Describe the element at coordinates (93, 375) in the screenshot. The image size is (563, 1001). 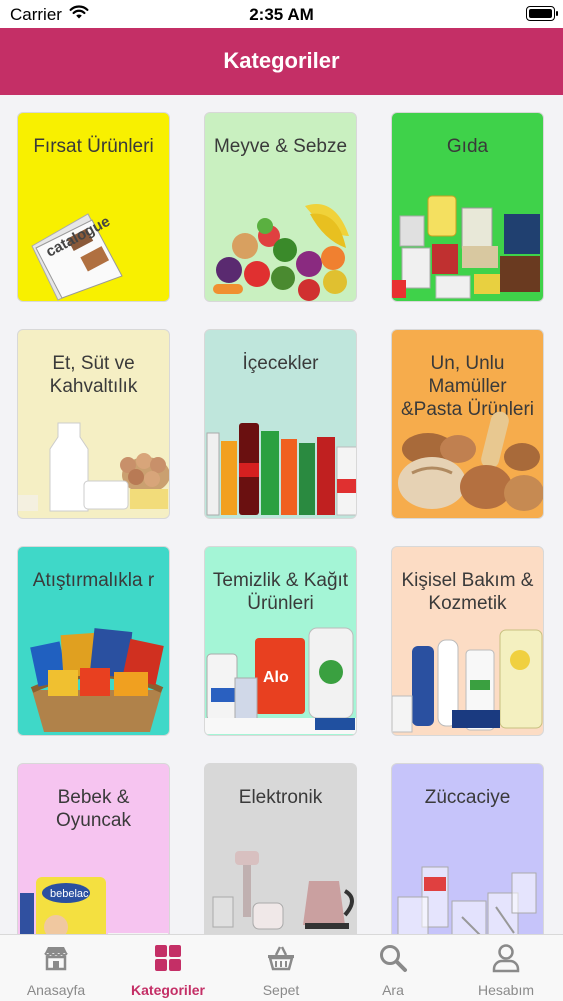
I see `category-label: Et, Süt ve Kahvaltılık` at that location.